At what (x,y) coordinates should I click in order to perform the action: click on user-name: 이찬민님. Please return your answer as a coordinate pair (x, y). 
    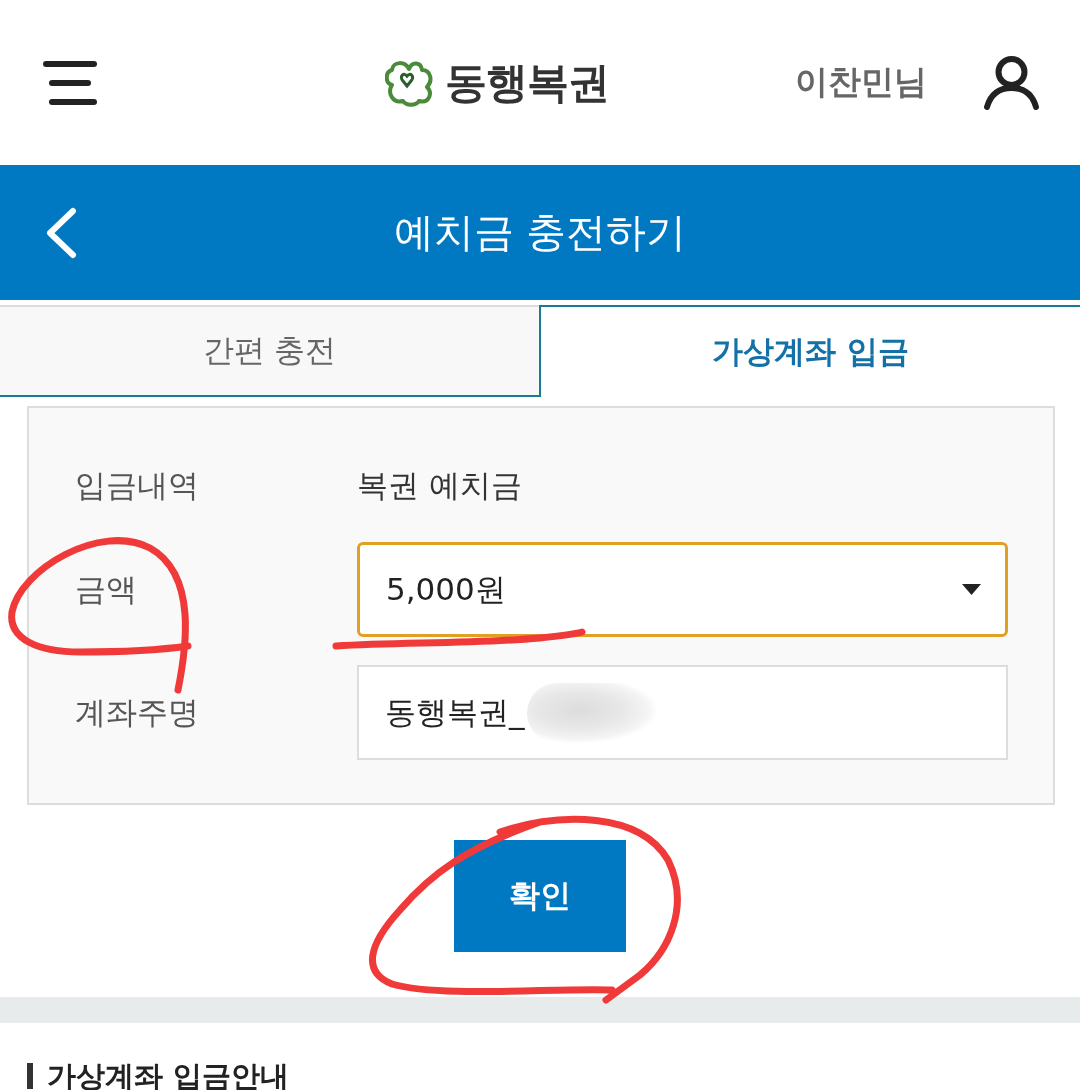
    Looking at the image, I should click on (861, 82).